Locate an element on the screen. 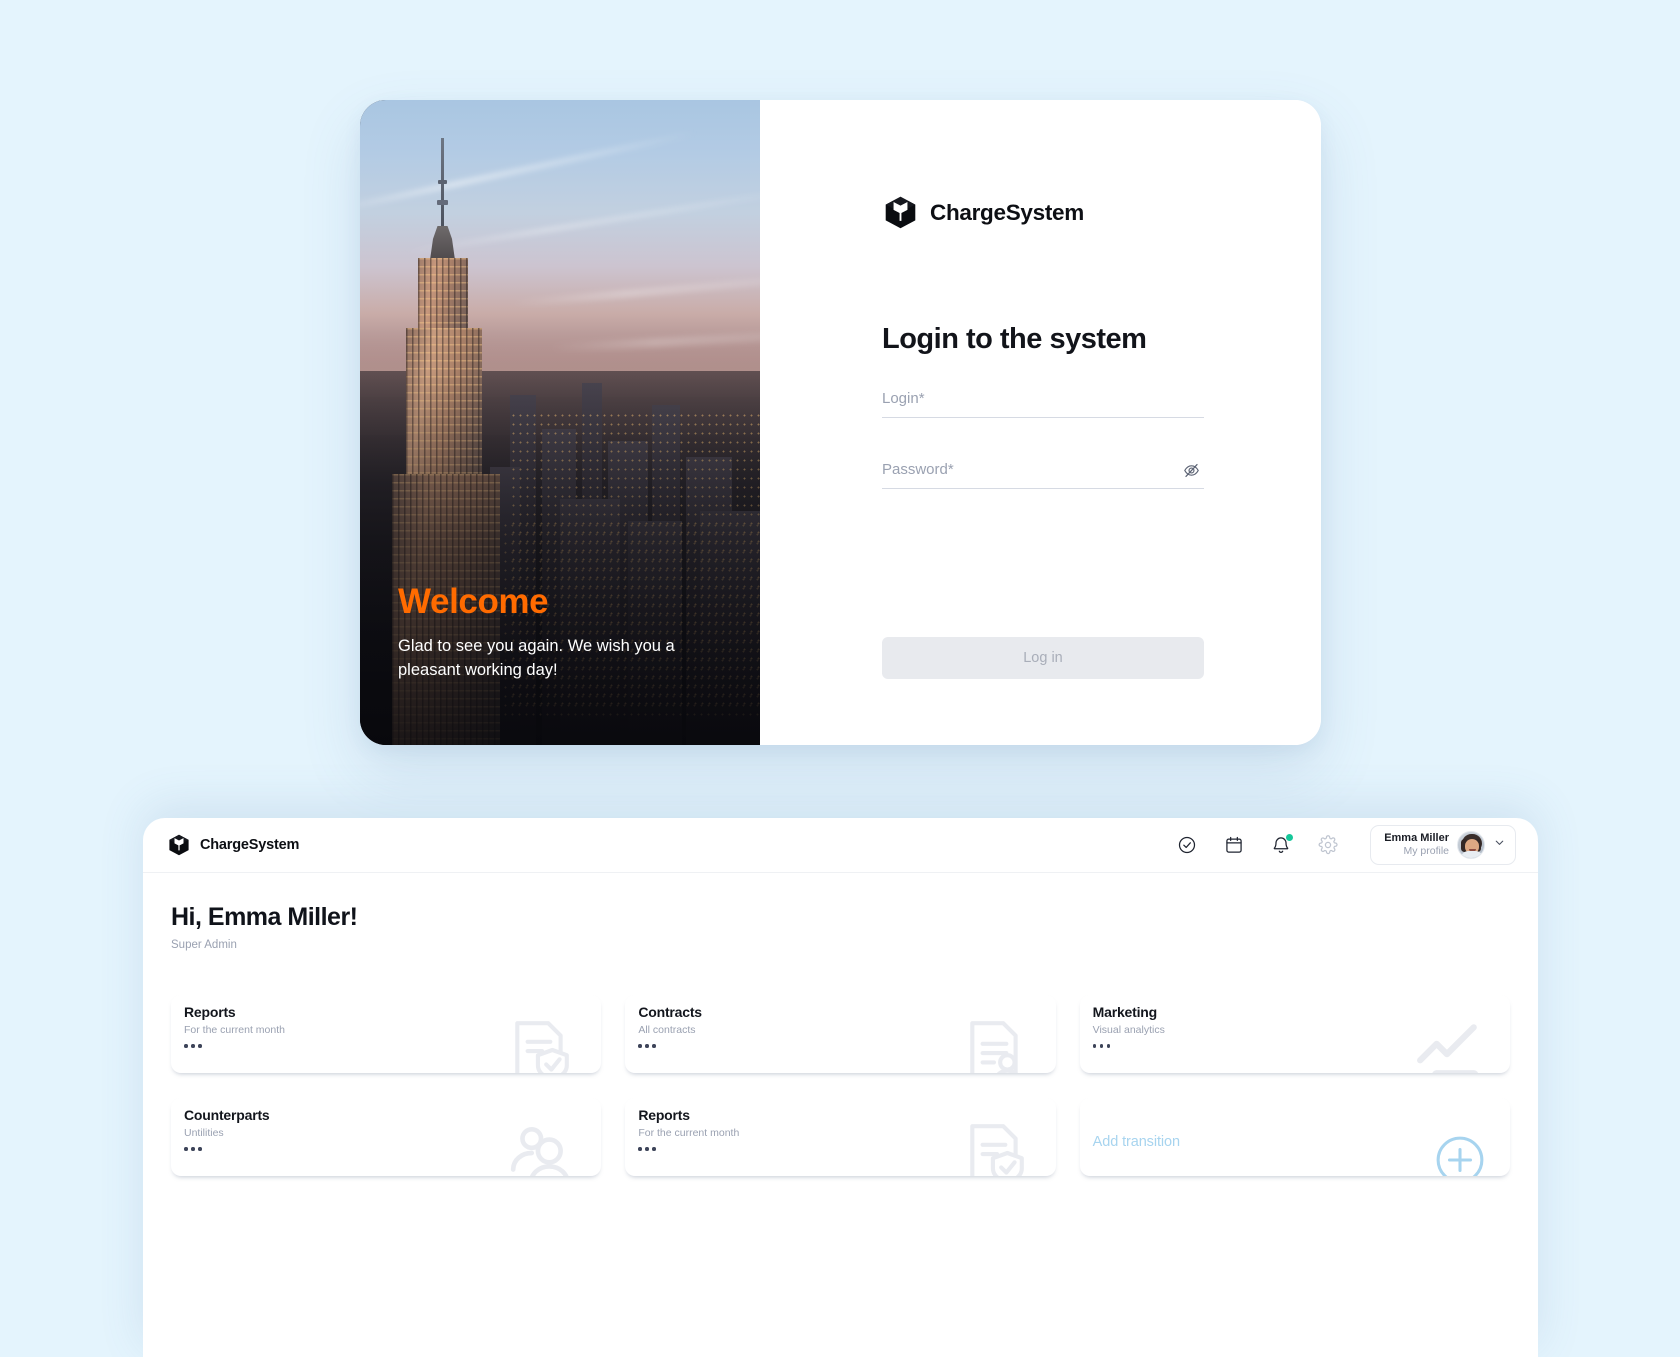  profile-menu-button: Emma Miller My profile is located at coordinates (1443, 845).